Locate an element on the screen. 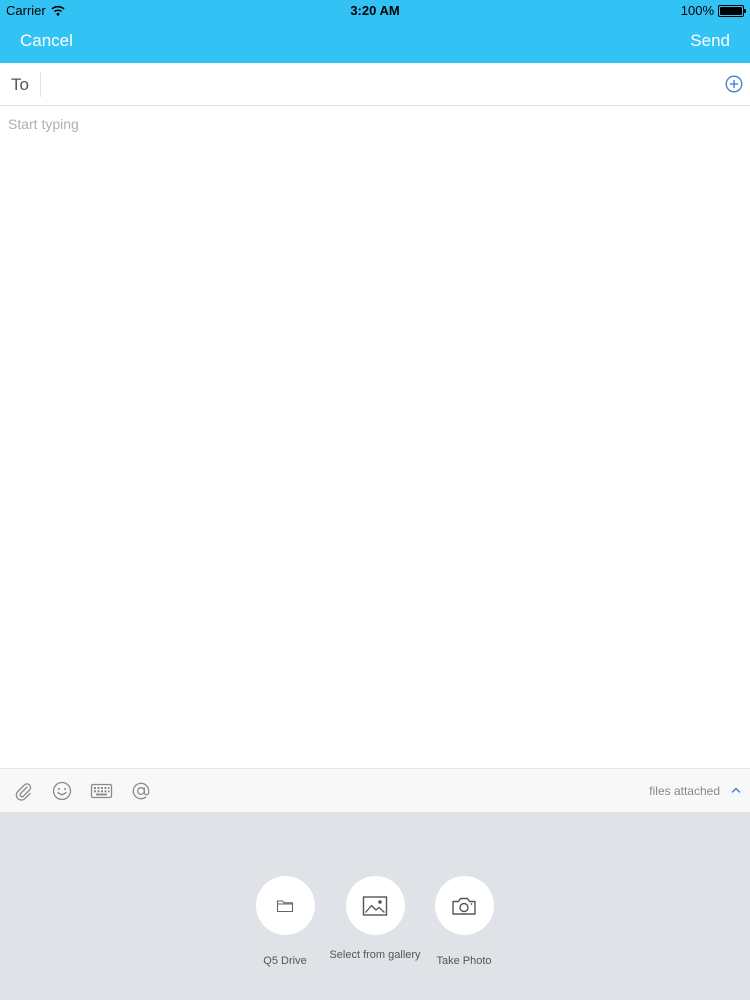  clock: 3:20 AM is located at coordinates (375, 10).